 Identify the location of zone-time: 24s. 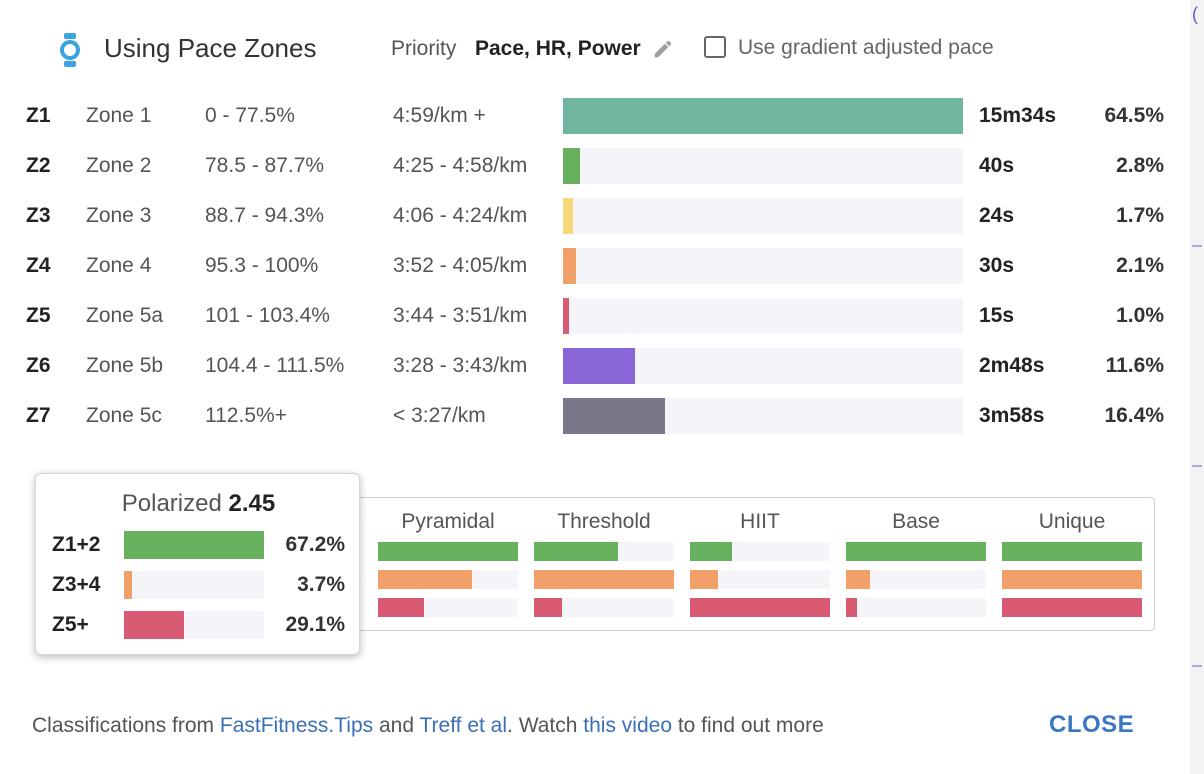
(997, 215).